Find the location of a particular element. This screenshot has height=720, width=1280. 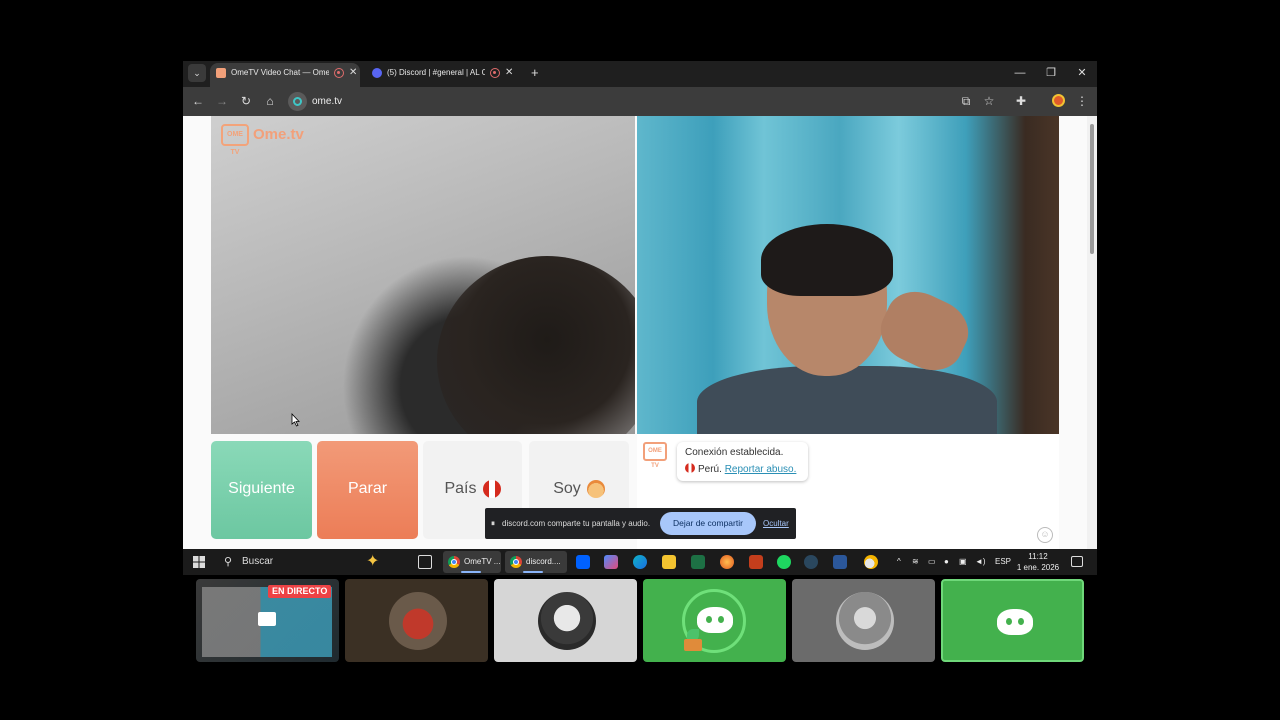

copilot-sparkle-icon: ✦ is located at coordinates (381, 562).